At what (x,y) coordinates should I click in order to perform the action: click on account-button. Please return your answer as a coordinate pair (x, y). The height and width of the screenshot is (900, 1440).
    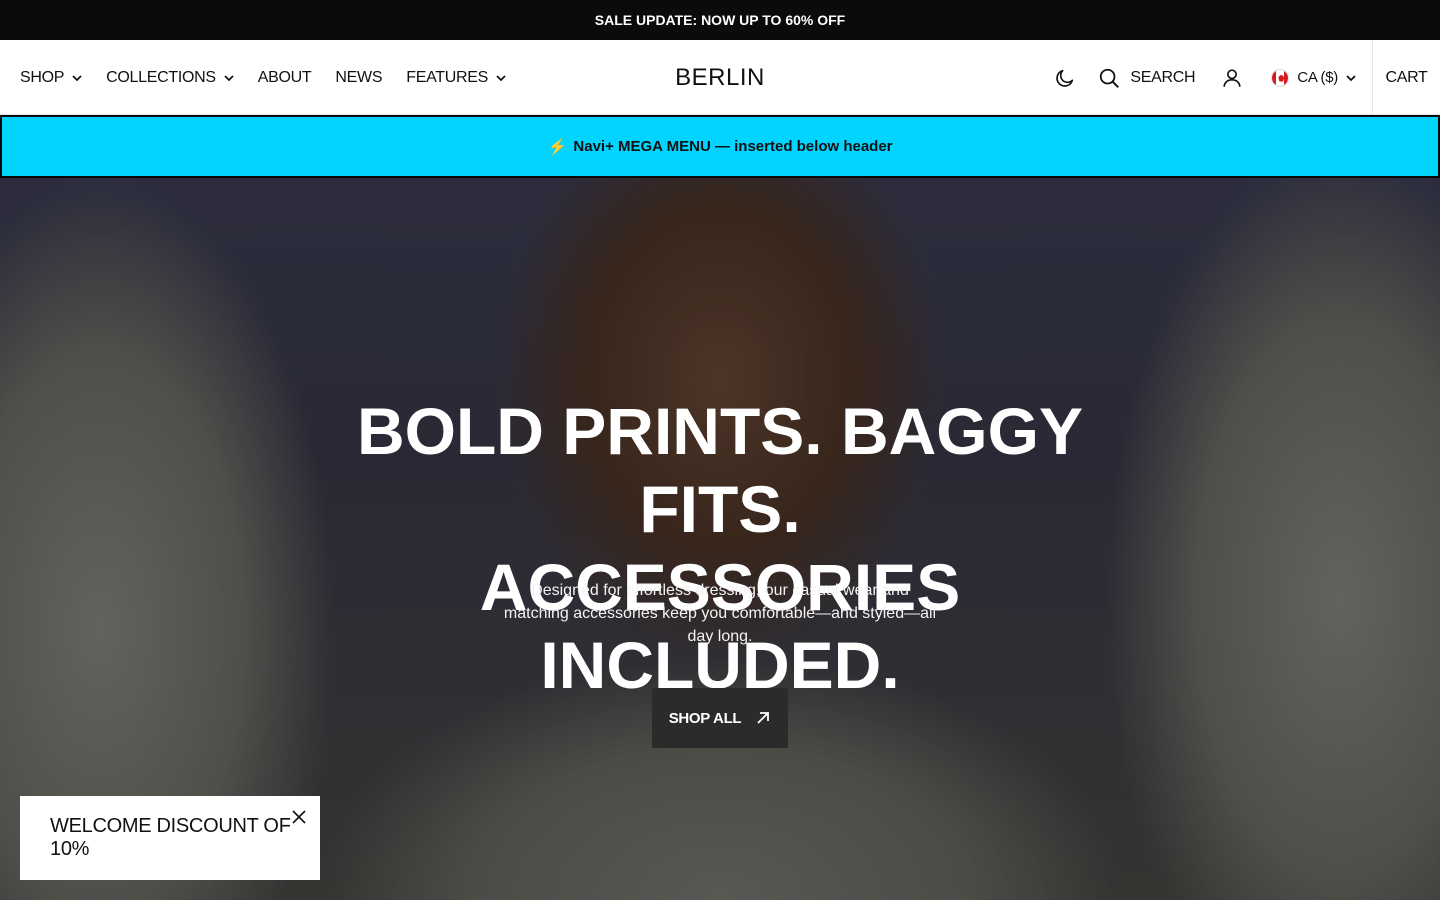
    Looking at the image, I should click on (1232, 78).